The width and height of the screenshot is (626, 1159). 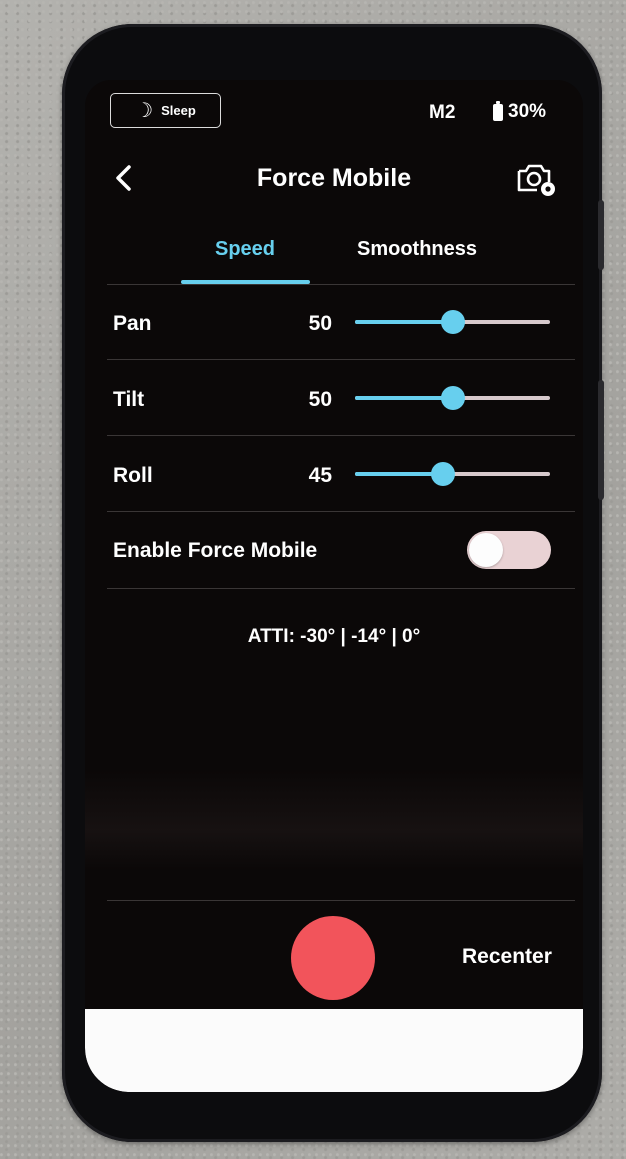 I want to click on tab-smoothness: Smoothness, so click(x=417, y=249).